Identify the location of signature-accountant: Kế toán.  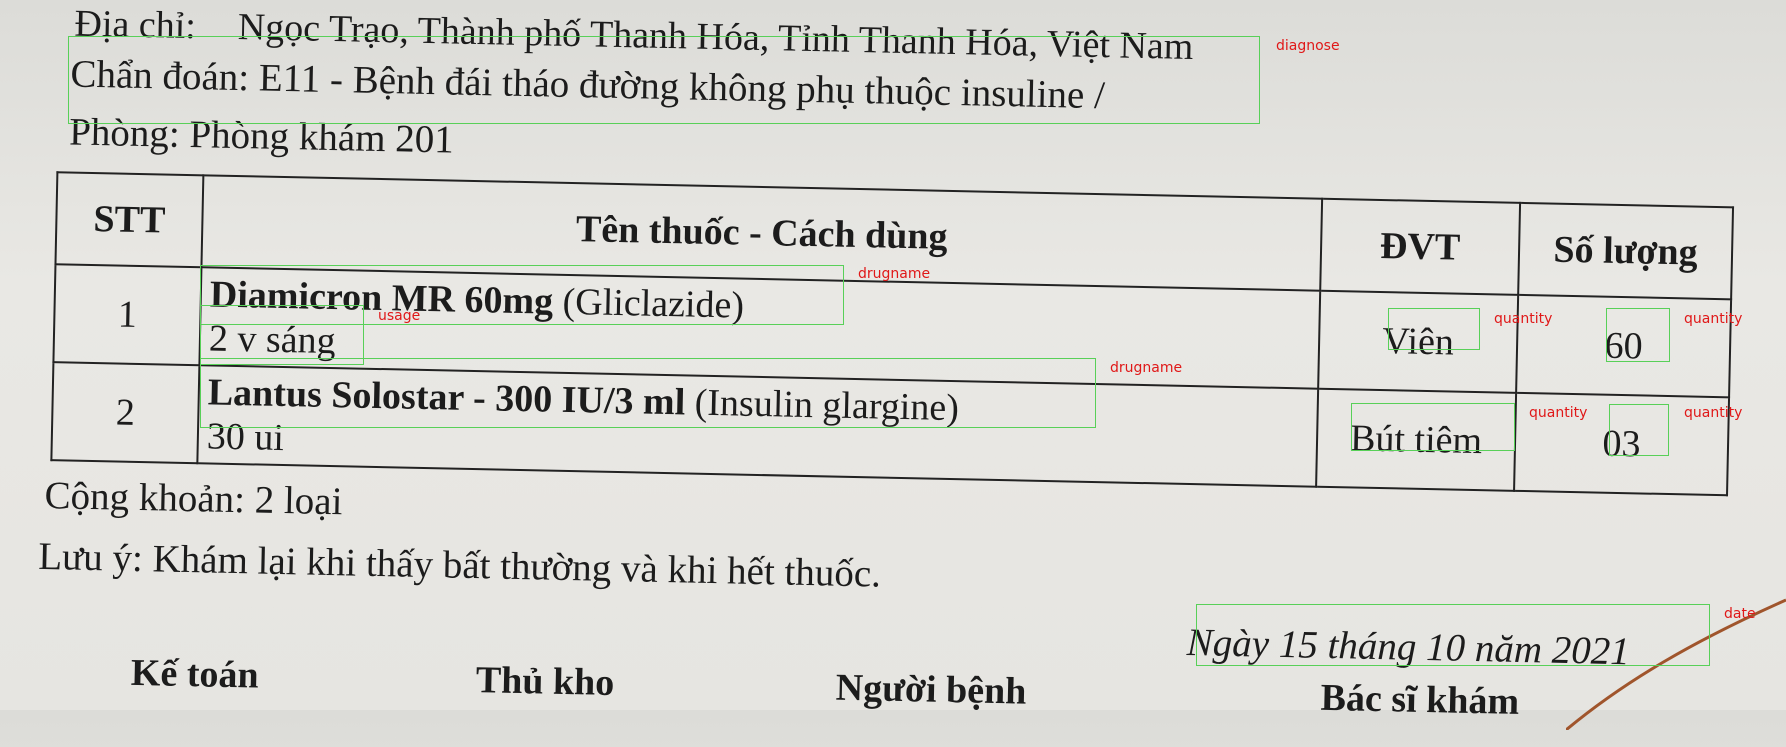
(195, 674).